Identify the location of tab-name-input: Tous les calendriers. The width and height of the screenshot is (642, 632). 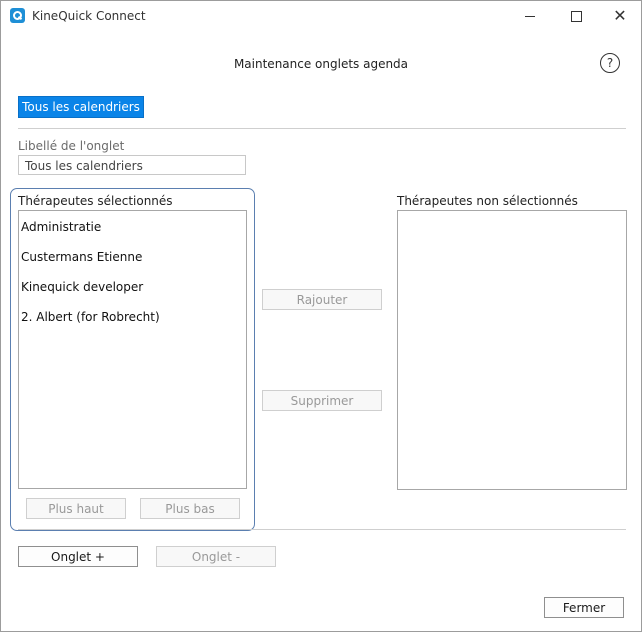
(132, 165).